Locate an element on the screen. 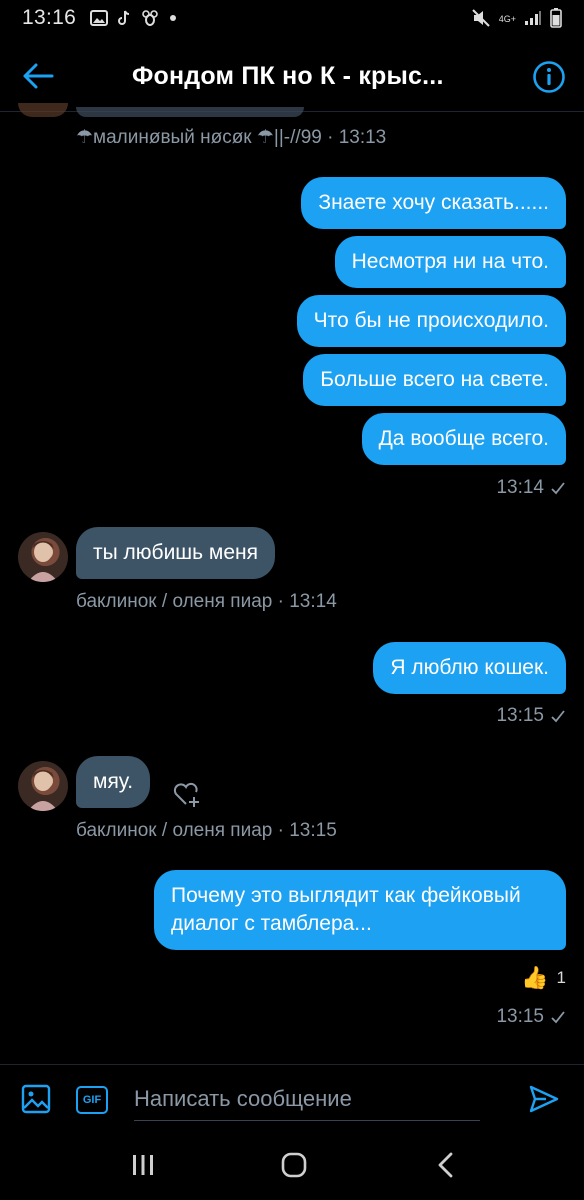  recent-apps-button is located at coordinates (143, 1165).